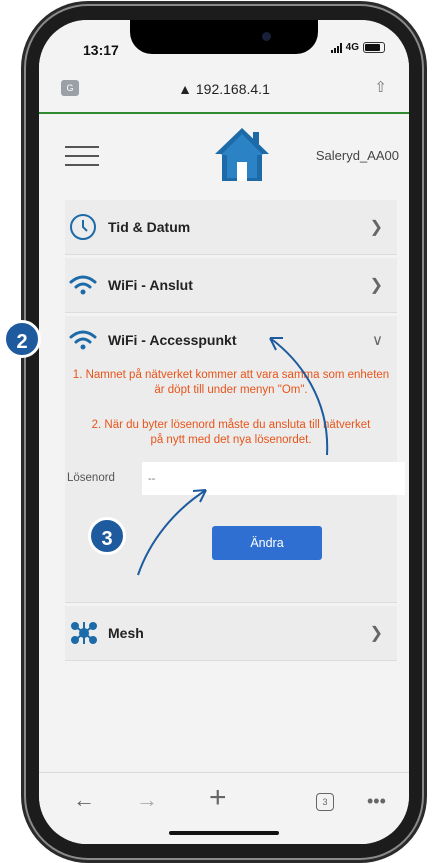  What do you see at coordinates (107, 536) in the screenshot?
I see `step-3-badge: 3` at bounding box center [107, 536].